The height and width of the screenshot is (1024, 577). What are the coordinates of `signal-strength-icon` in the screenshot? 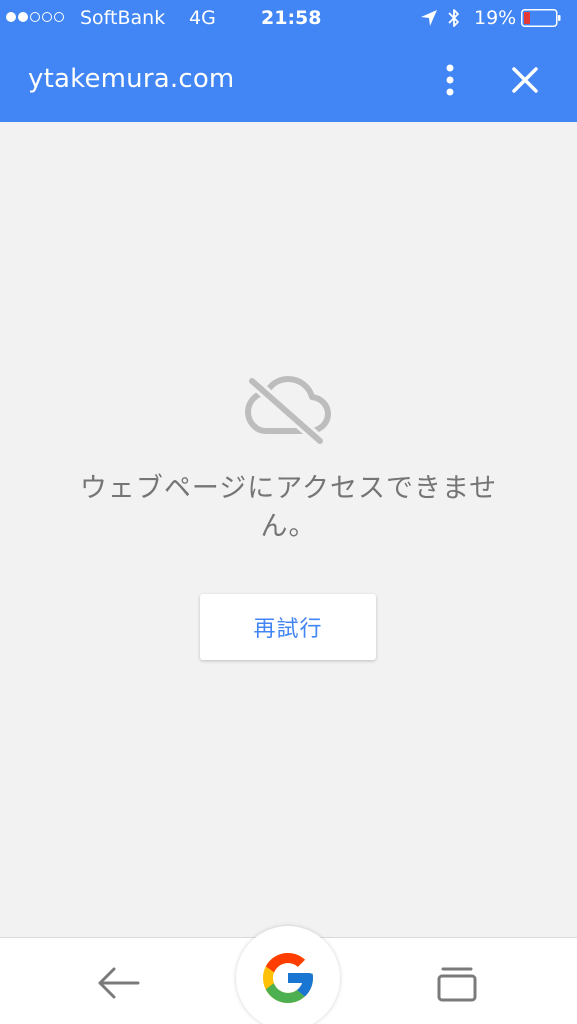 It's located at (35, 17).